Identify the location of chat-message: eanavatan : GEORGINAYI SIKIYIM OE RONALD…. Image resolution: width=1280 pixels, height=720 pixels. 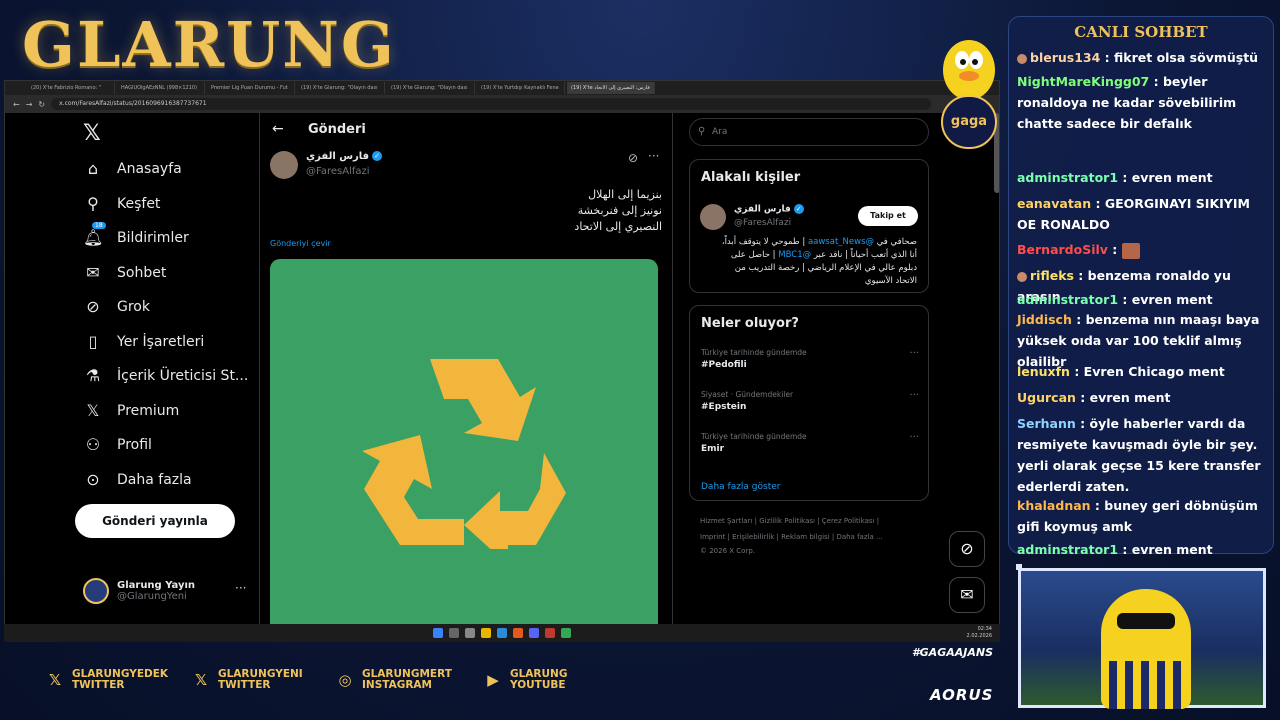
(1143, 214).